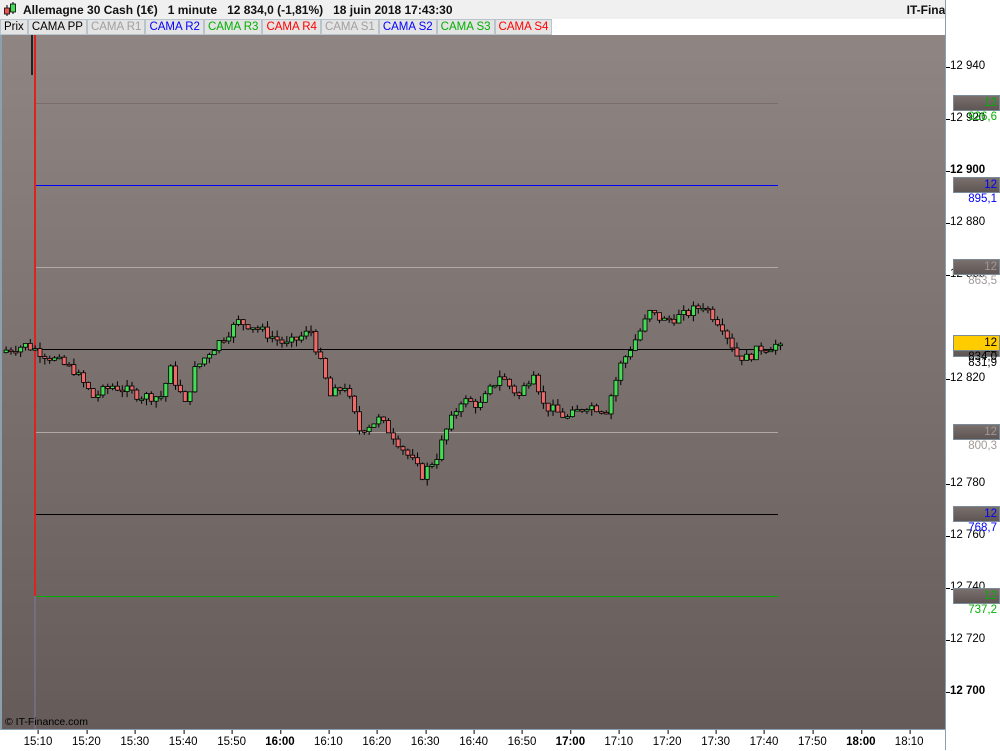  I want to click on legend-tab-cama-r3: CAMA R3, so click(233, 27).